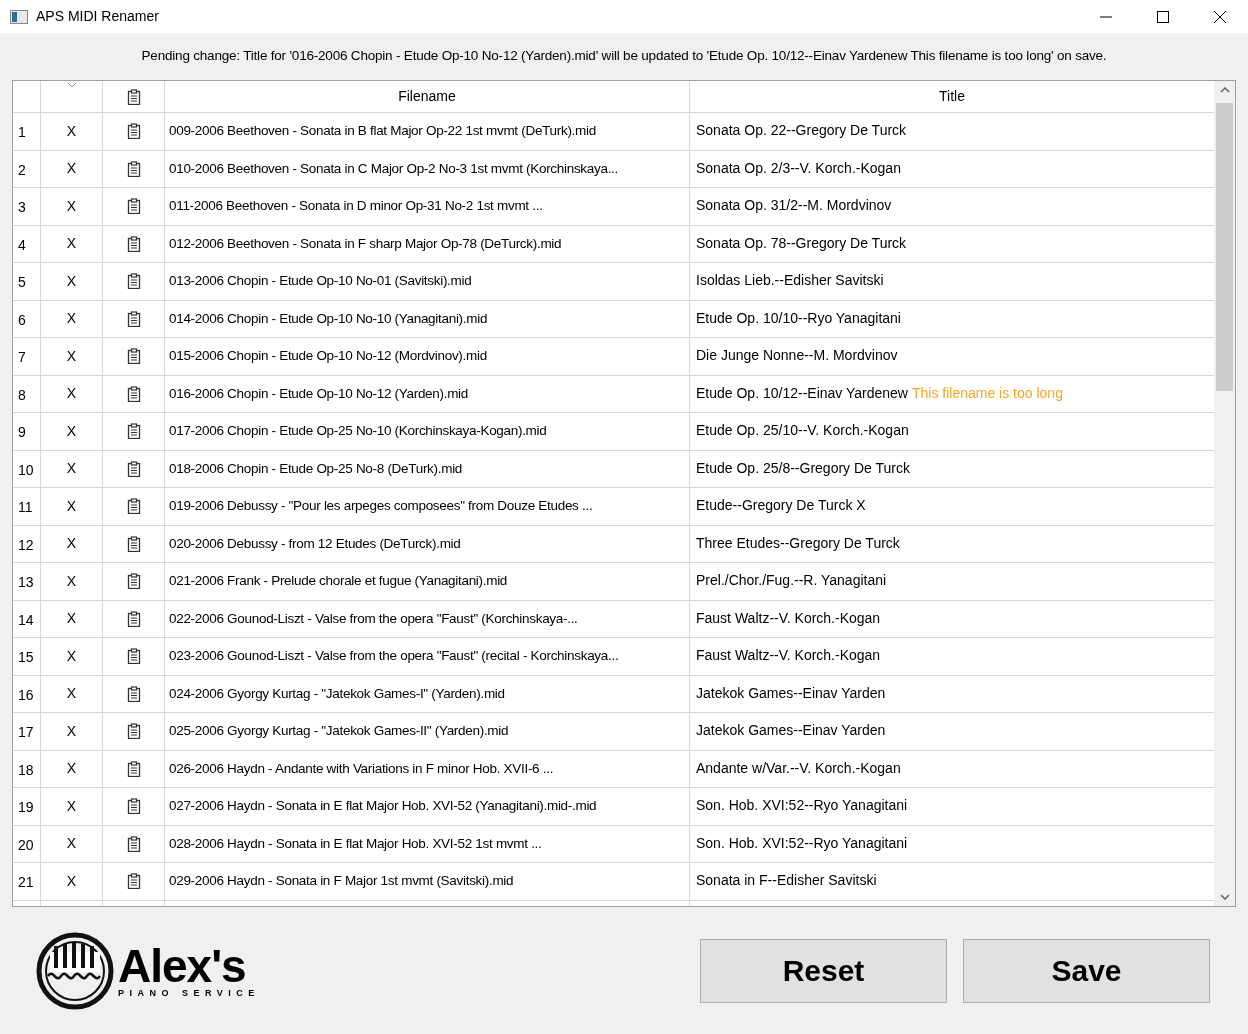 This screenshot has height=1034, width=1248. What do you see at coordinates (328, 318) in the screenshot?
I see `filename-cell-text: 014-2006 Chopin - Etude Op-10 No-10 (Yanagitani).mid` at bounding box center [328, 318].